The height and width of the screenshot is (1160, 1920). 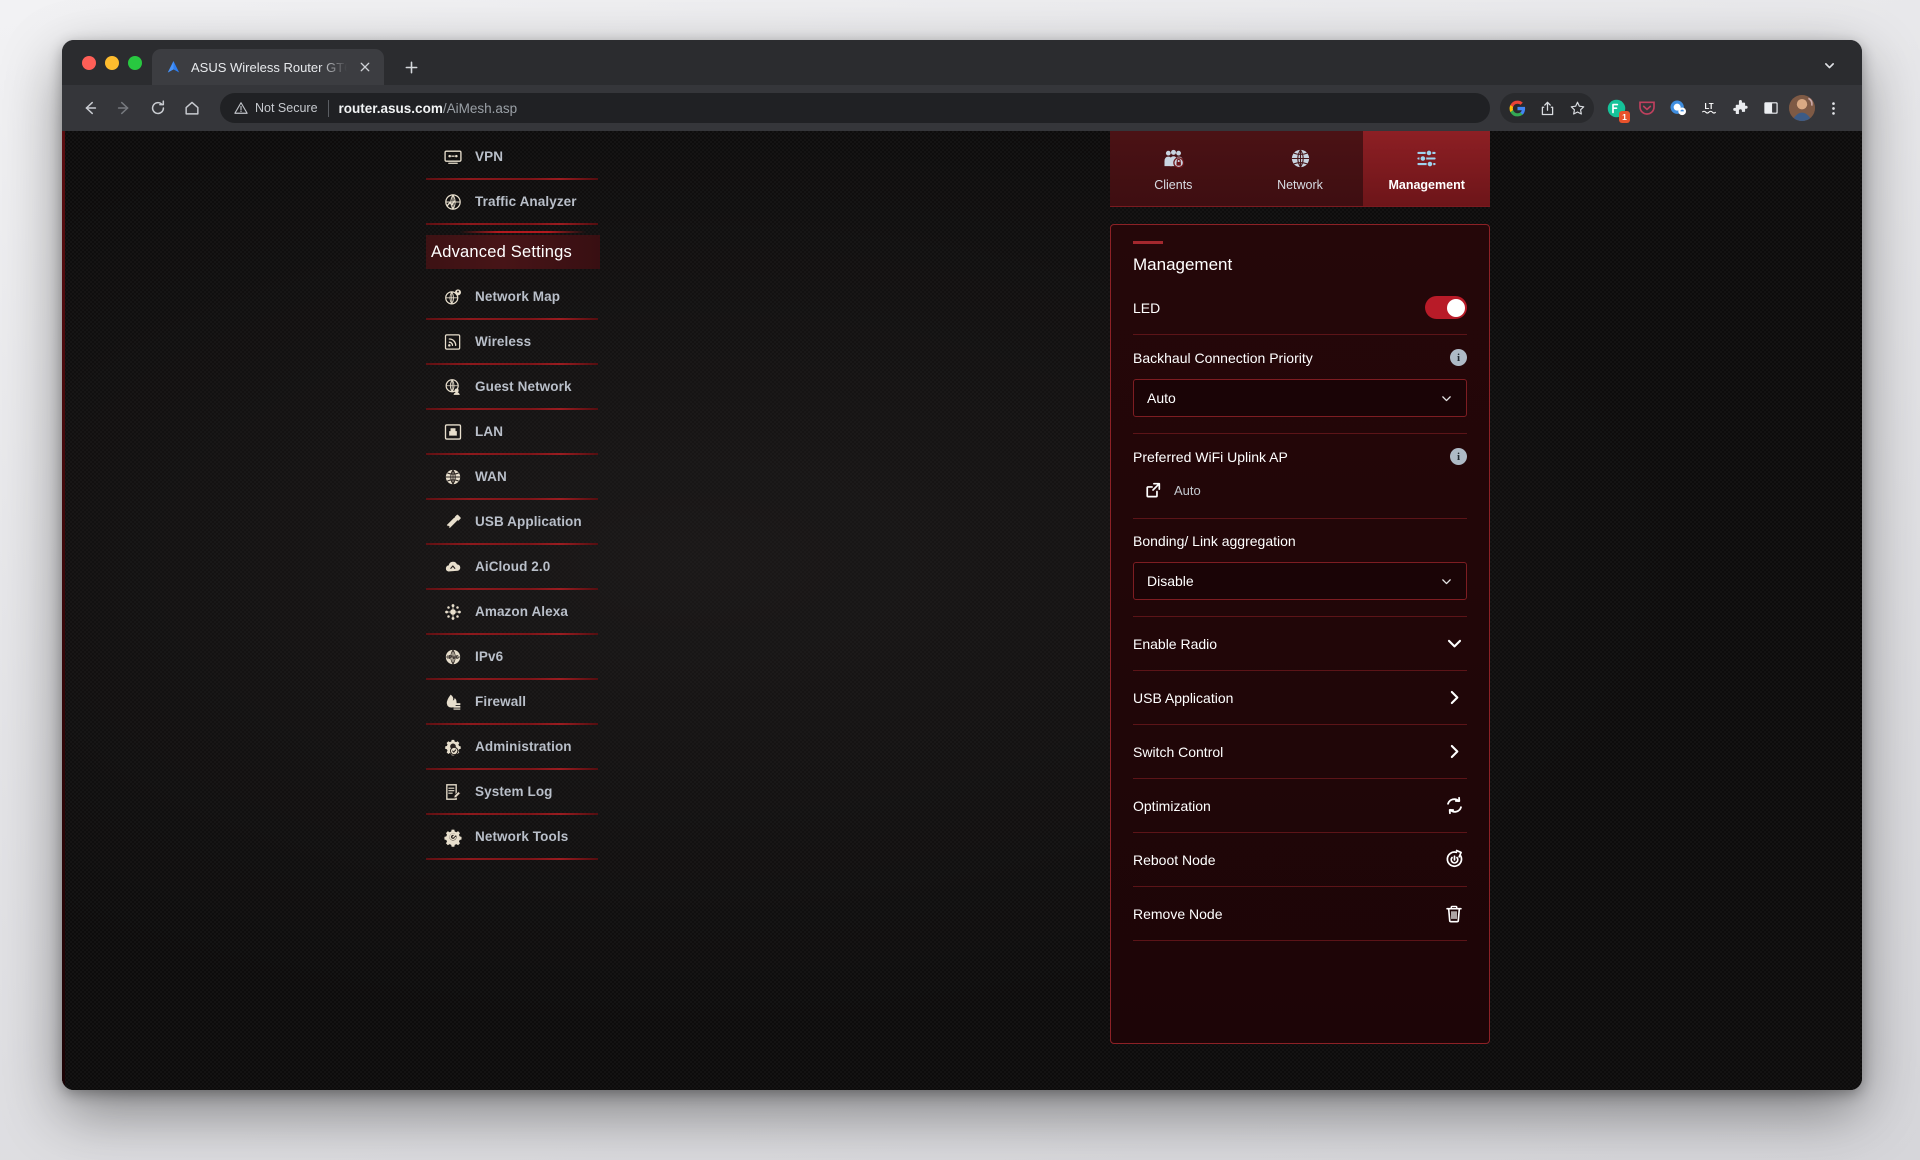 I want to click on sidebar-item-aicloud: AiCloud 2.0, so click(x=530, y=566).